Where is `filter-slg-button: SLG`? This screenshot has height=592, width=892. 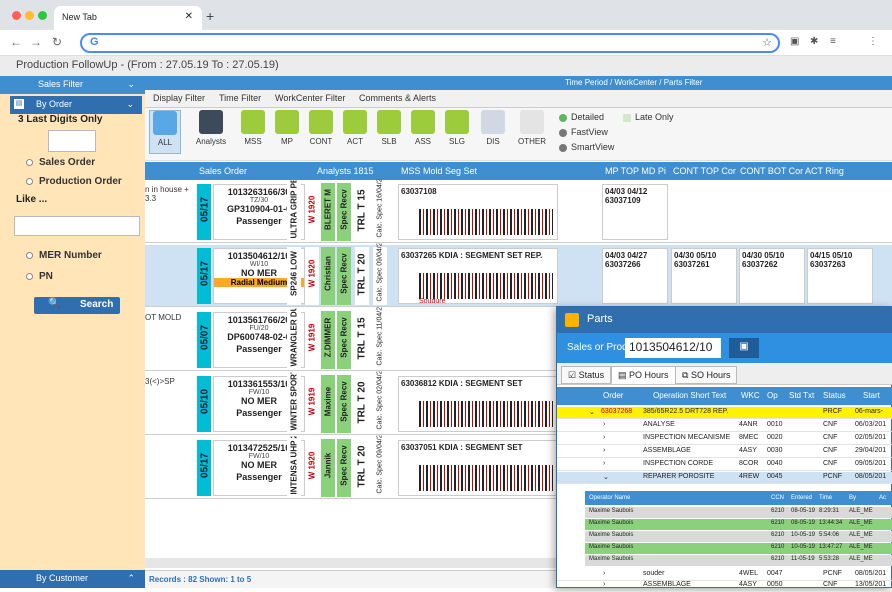 filter-slg-button: SLG is located at coordinates (457, 132).